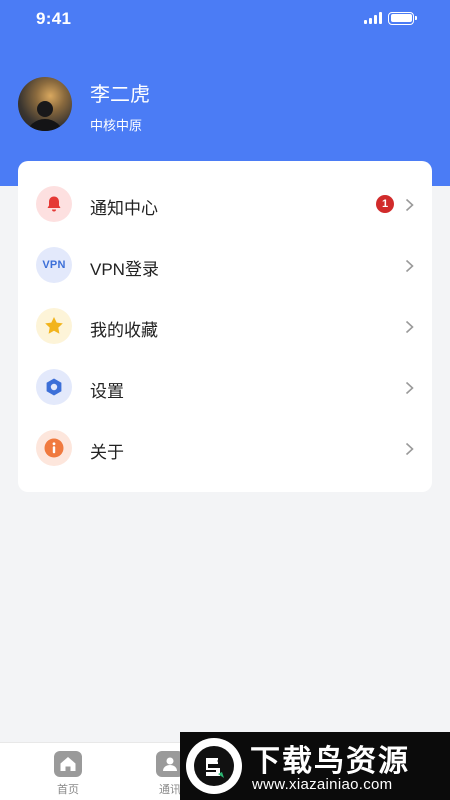 This screenshot has height=800, width=450. Describe the element at coordinates (225, 448) in the screenshot. I see `menu-item-about: 关于` at that location.